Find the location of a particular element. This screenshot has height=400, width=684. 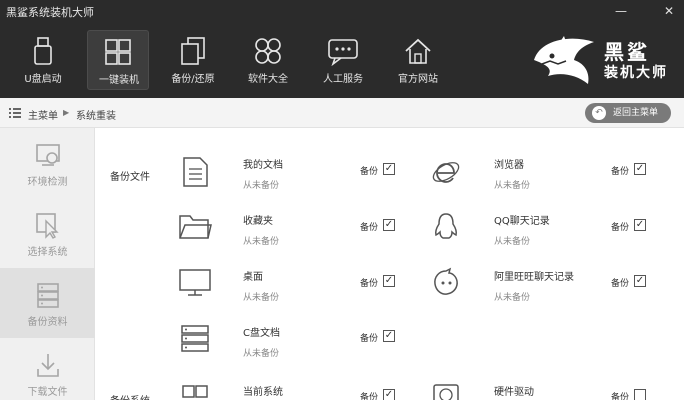

list-menu-icon is located at coordinates (15, 113).